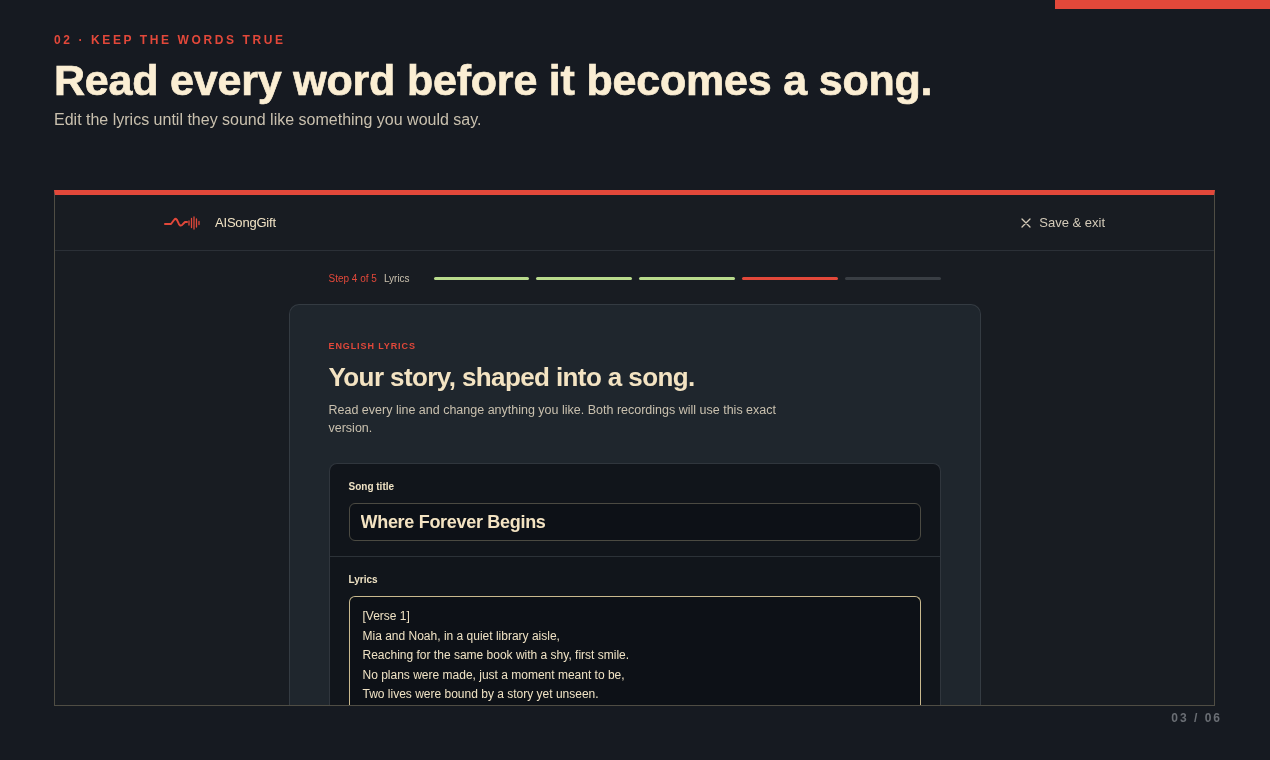  I want to click on field-label: Lyrics, so click(363, 580).